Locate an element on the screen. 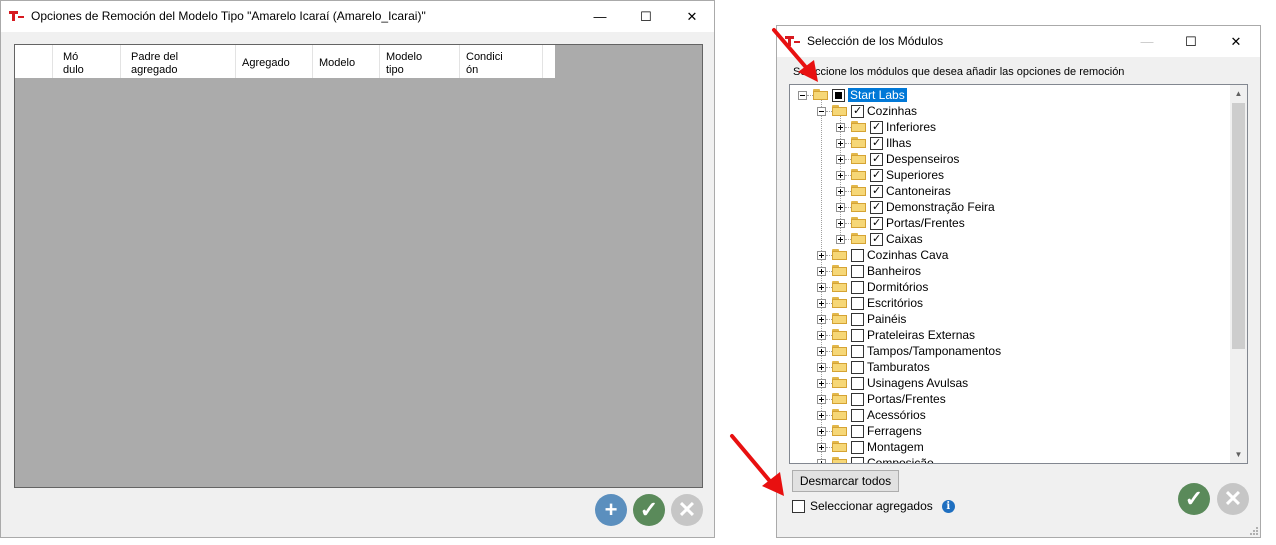 This screenshot has height=545, width=1276. tree-node: Tamburatos is located at coordinates (873, 367).